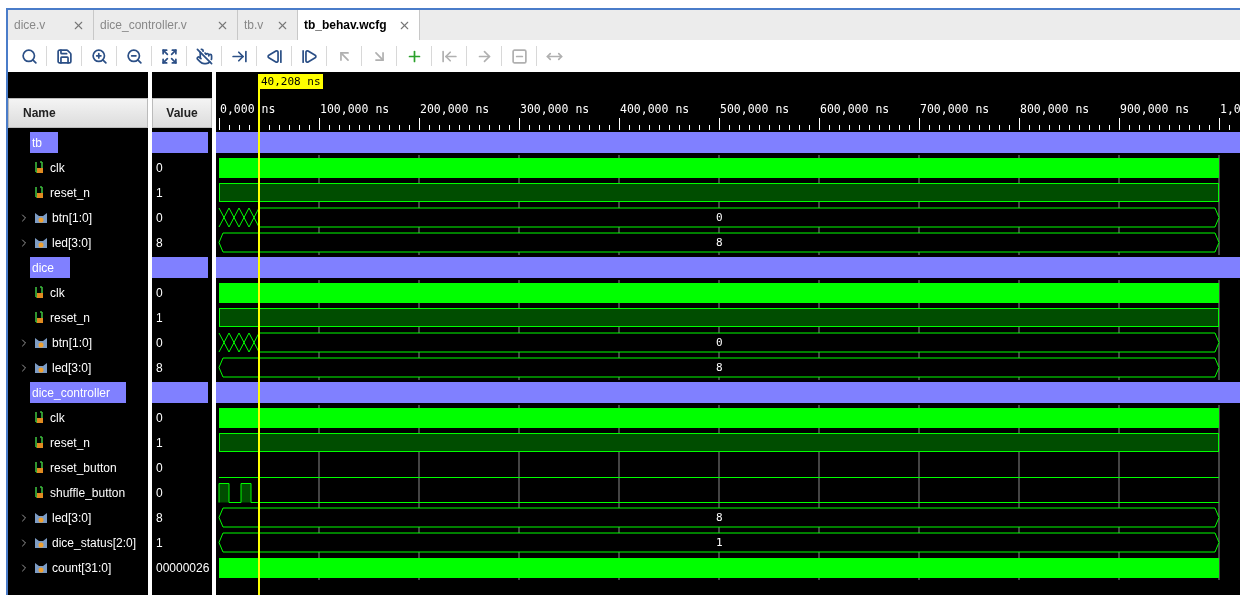  Describe the element at coordinates (88, 492) in the screenshot. I see `signal-name: shuffle_button` at that location.